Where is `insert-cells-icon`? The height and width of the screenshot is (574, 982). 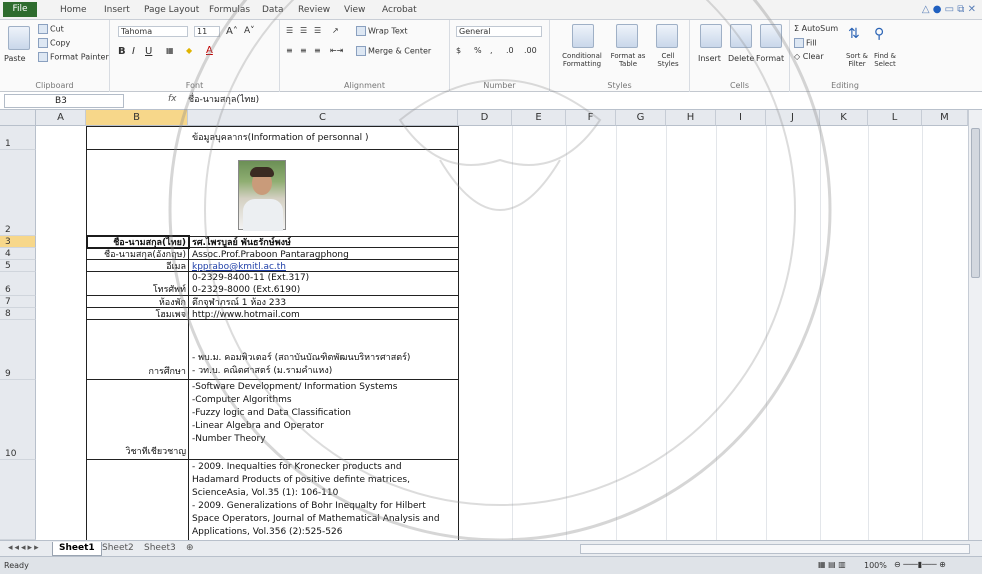 insert-cells-icon is located at coordinates (711, 36).